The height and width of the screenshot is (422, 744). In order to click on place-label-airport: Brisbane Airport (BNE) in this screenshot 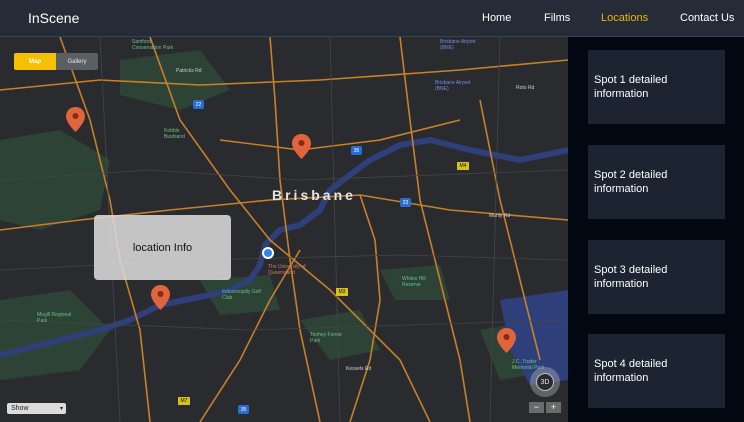, I will do `click(458, 45)`.